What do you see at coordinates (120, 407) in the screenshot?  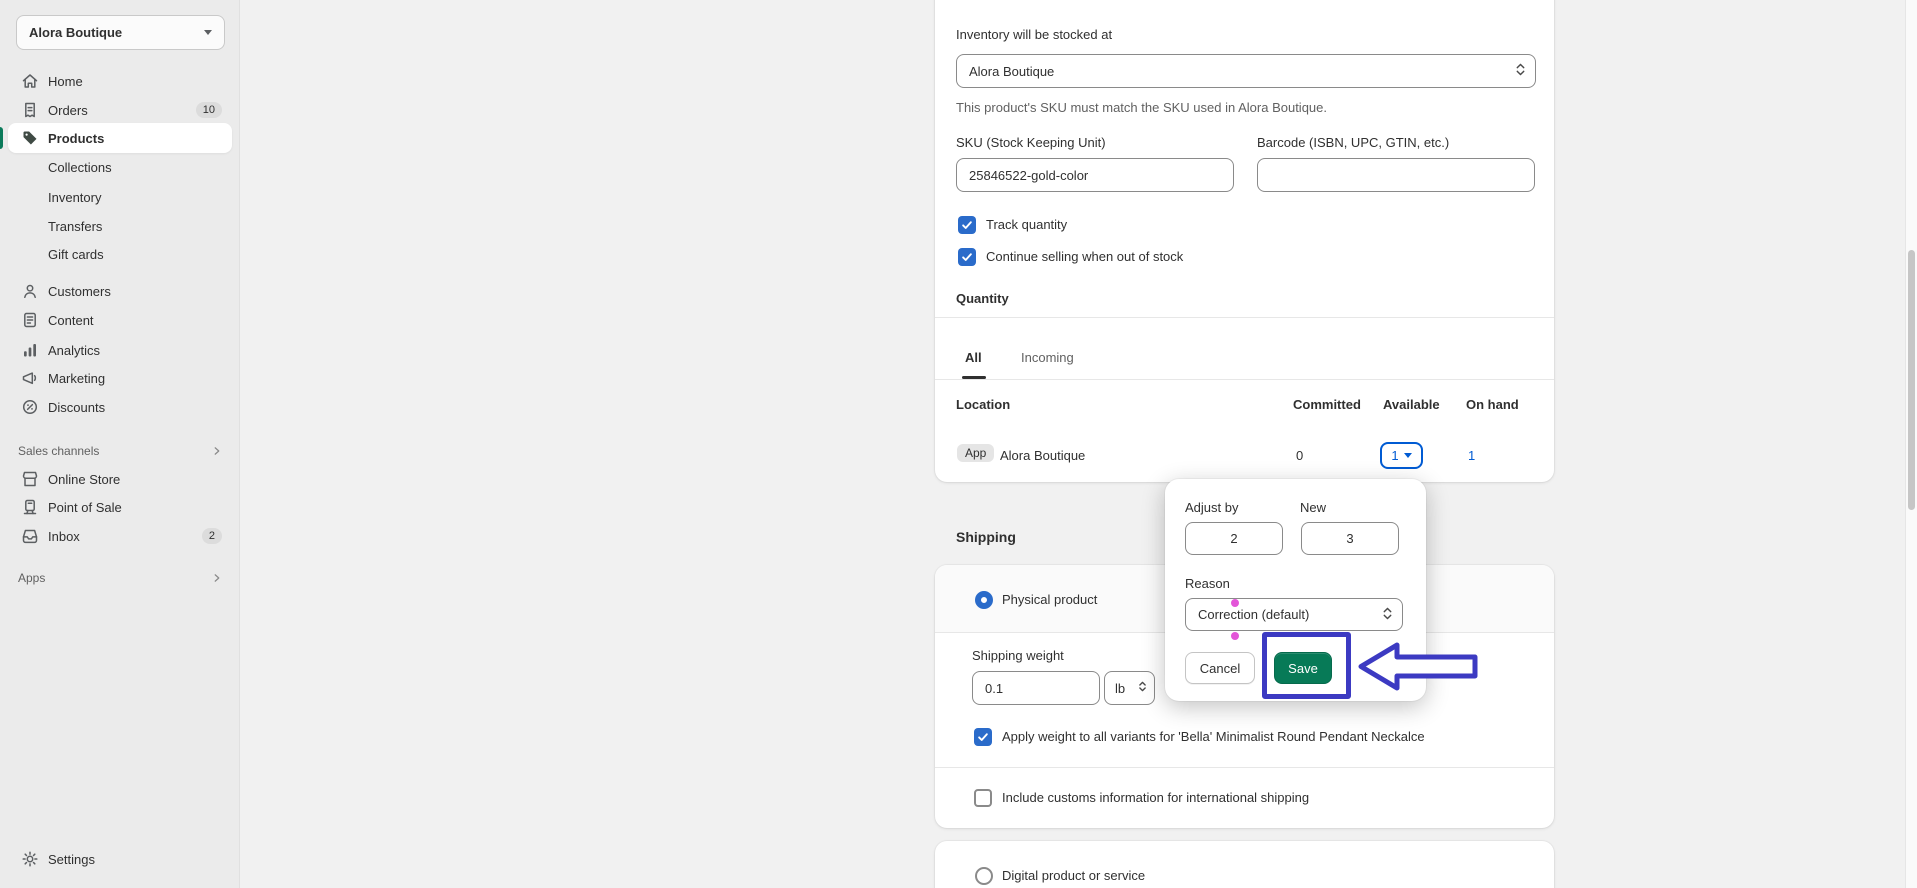 I see `sidebar-item-discounts: Discounts` at bounding box center [120, 407].